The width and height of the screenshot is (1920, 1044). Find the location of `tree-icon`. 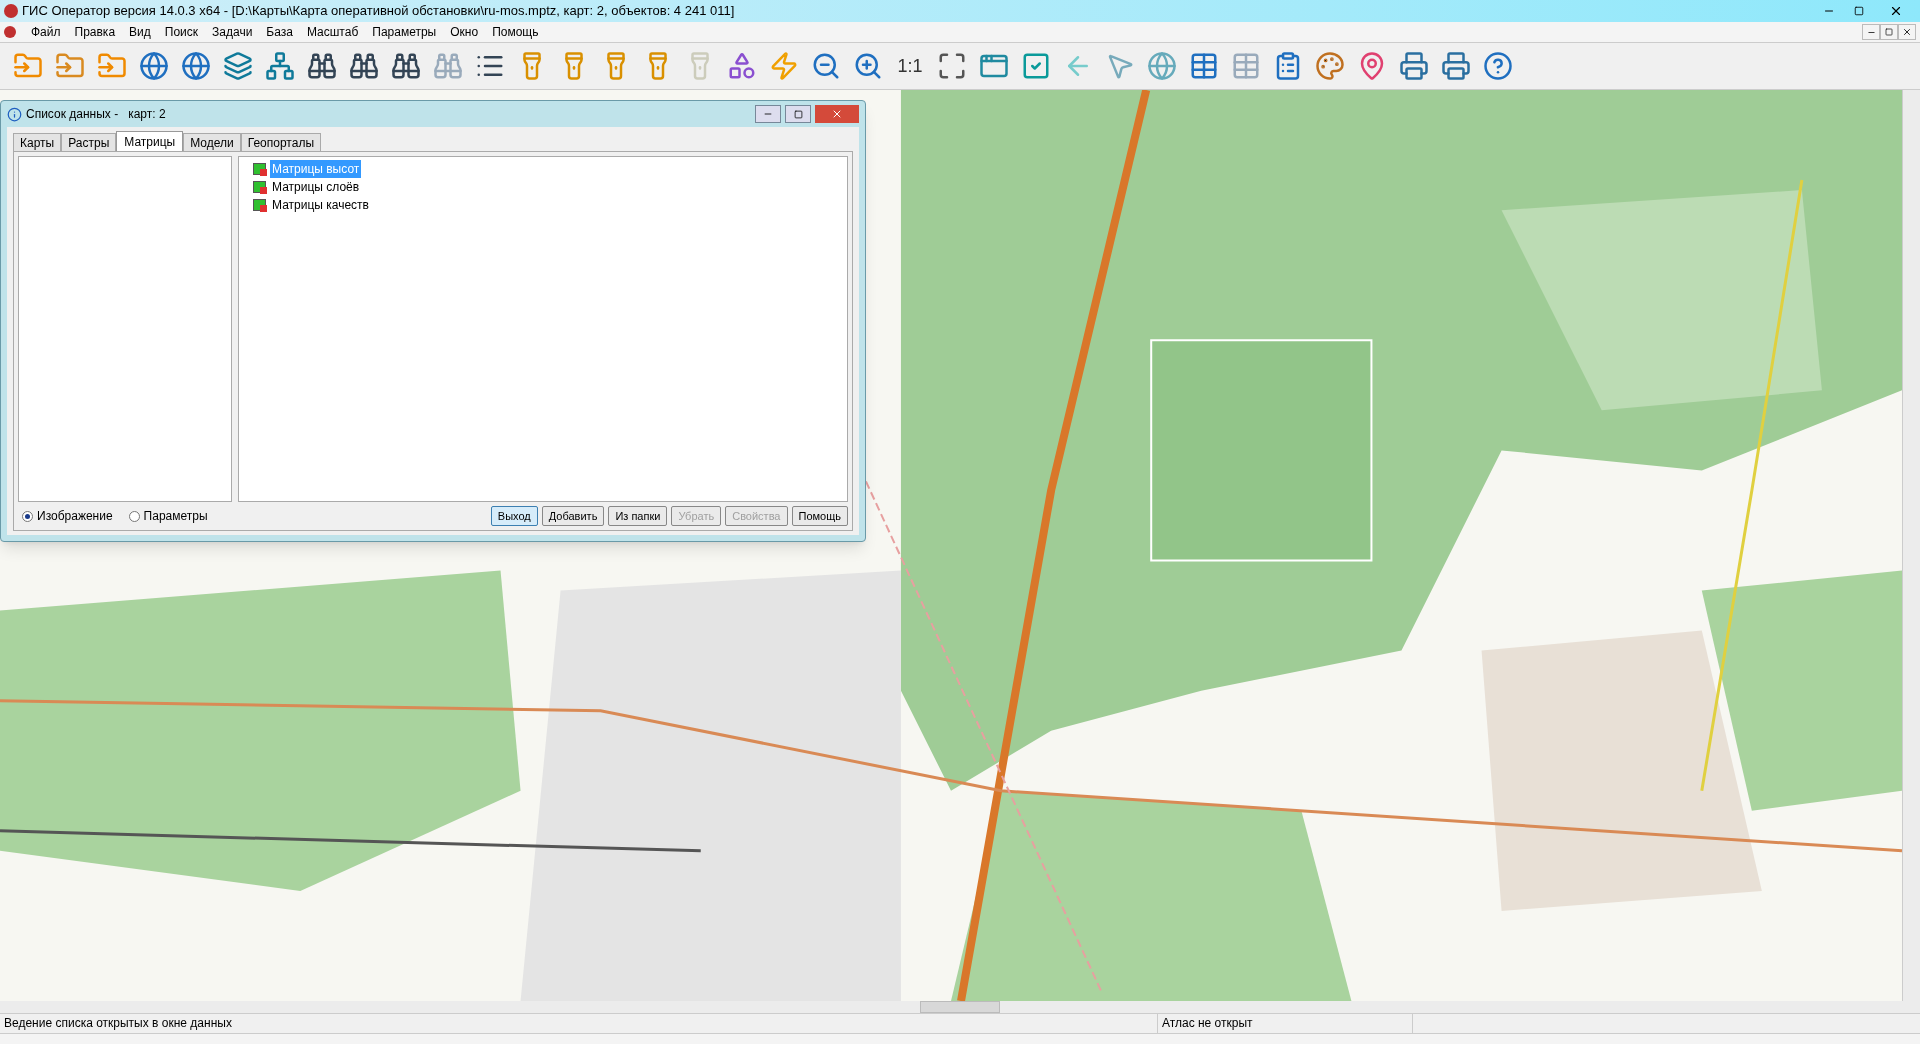

tree-icon is located at coordinates (280, 66).